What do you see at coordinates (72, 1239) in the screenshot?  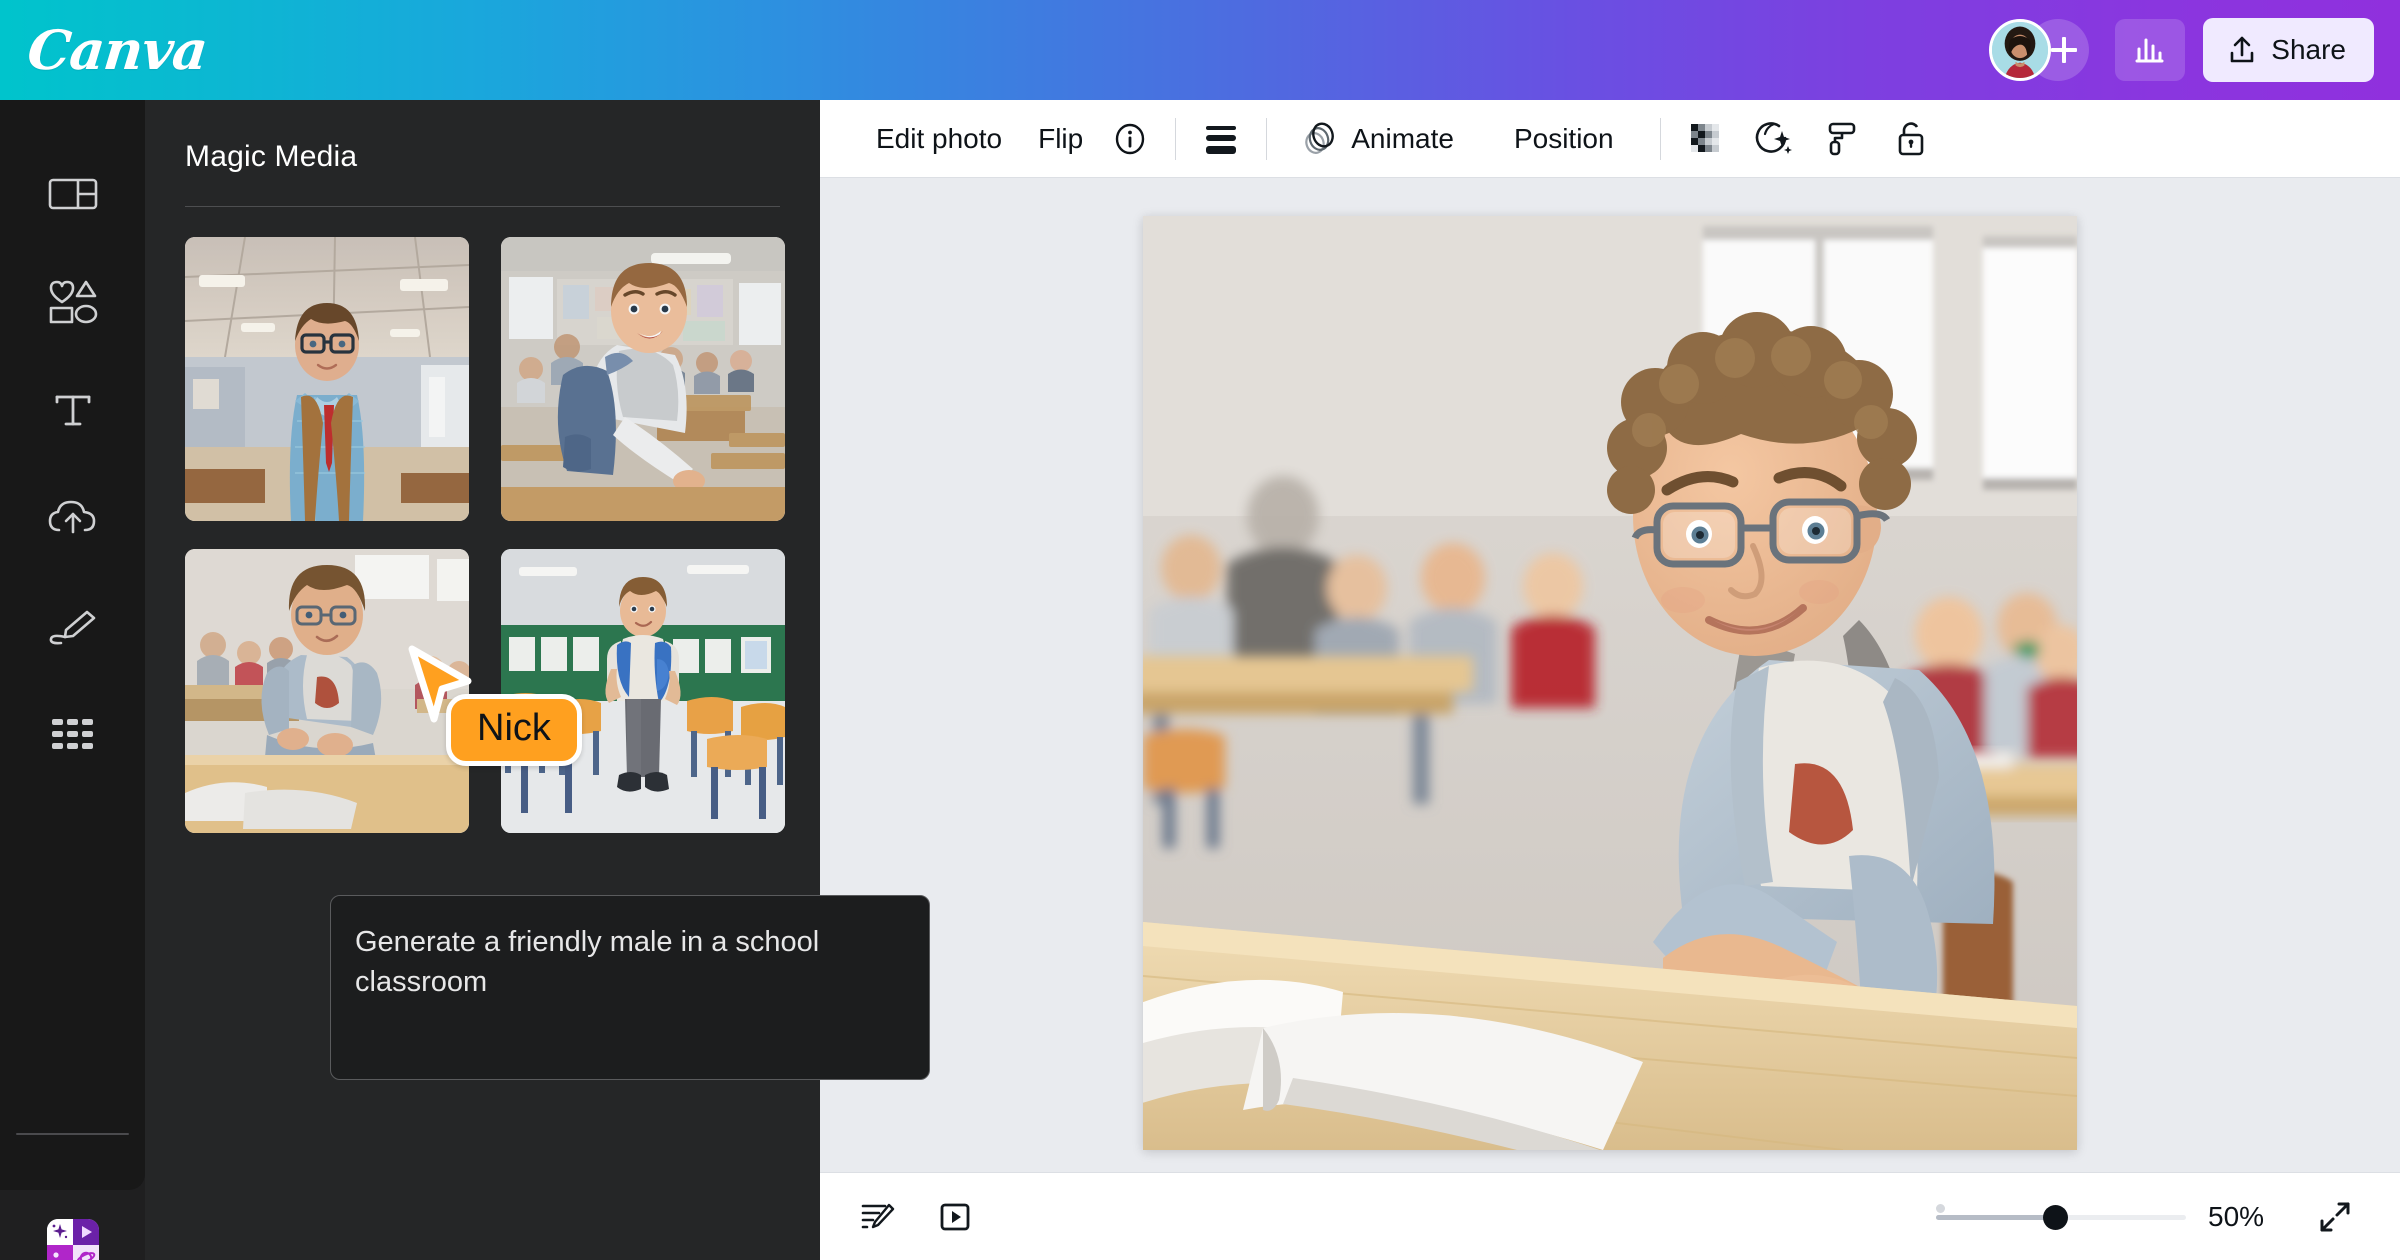 I see `magic-media-app-icon` at bounding box center [72, 1239].